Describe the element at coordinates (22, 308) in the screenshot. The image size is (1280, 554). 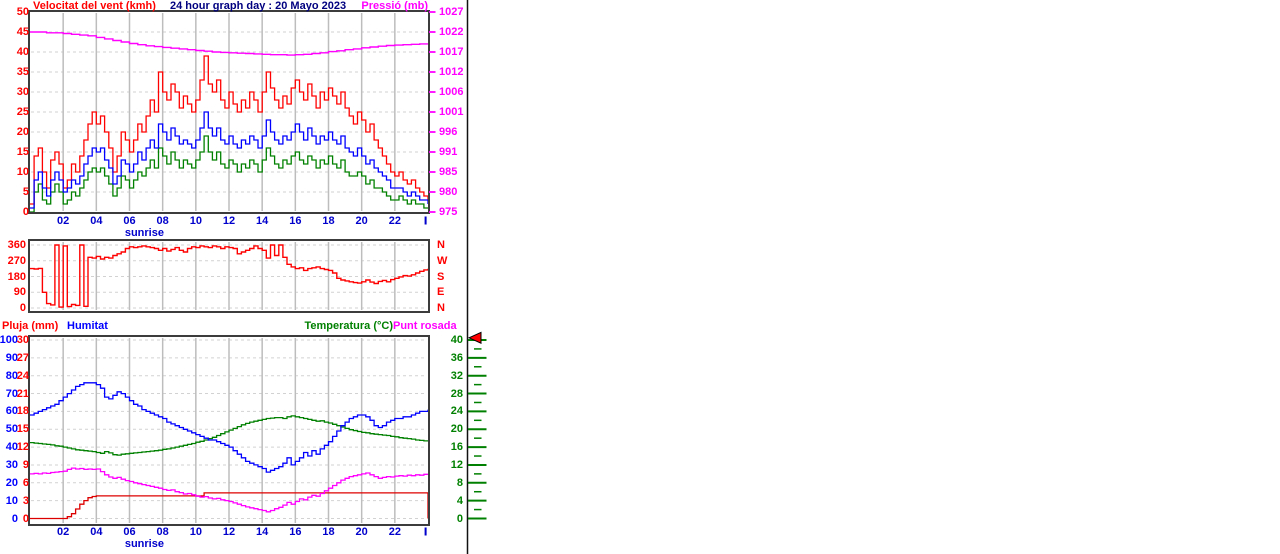
I see `direction-axis-tick-label: 0` at that location.